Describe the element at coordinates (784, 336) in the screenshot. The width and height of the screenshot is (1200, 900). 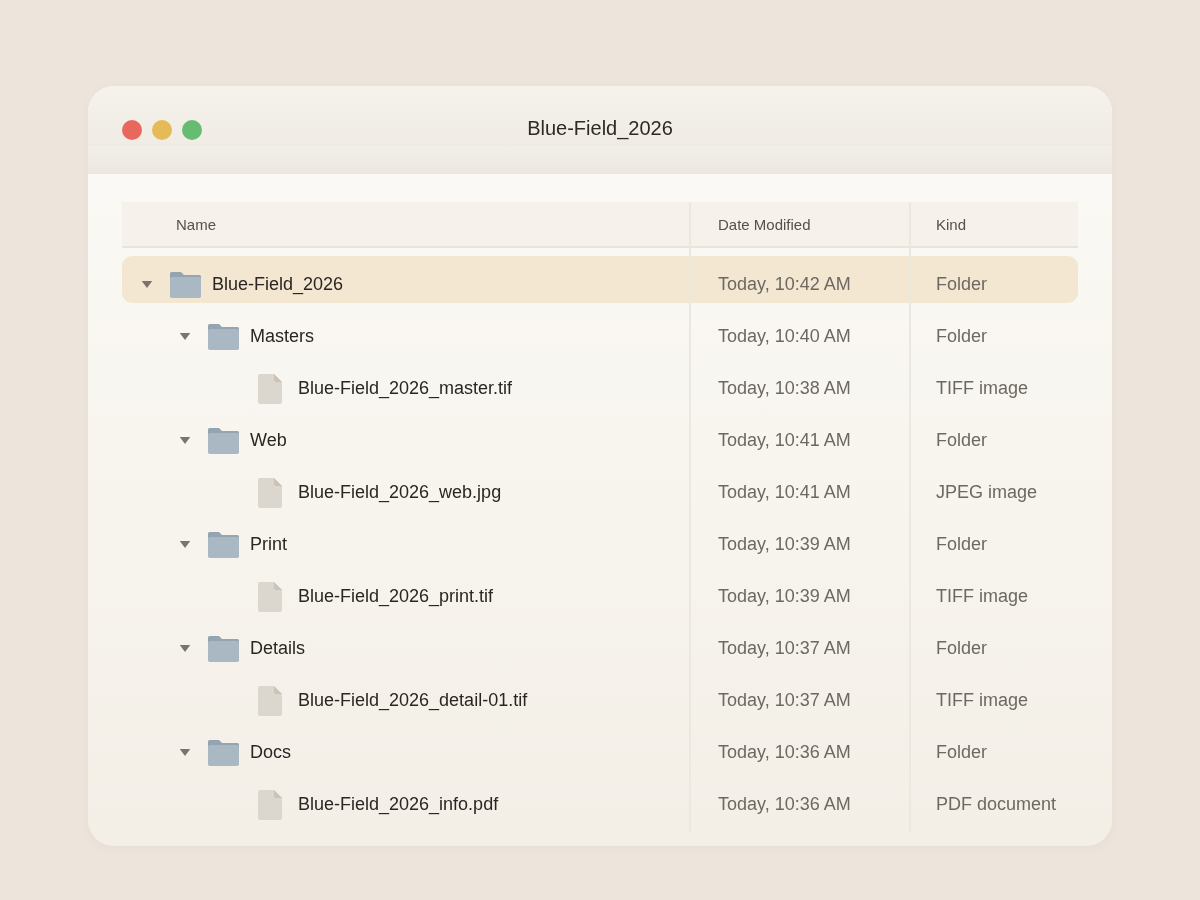
I see `modified-date: Today, 10:40 AM` at that location.